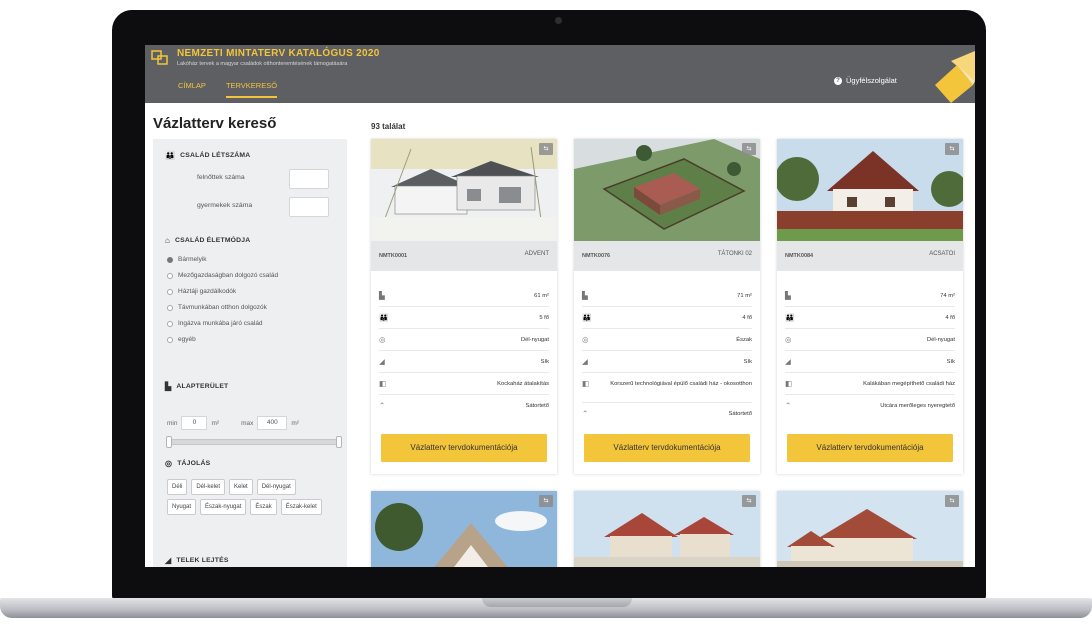  Describe the element at coordinates (276, 487) in the screenshot. I see `orientation-chip: Dél-nyugat` at that location.